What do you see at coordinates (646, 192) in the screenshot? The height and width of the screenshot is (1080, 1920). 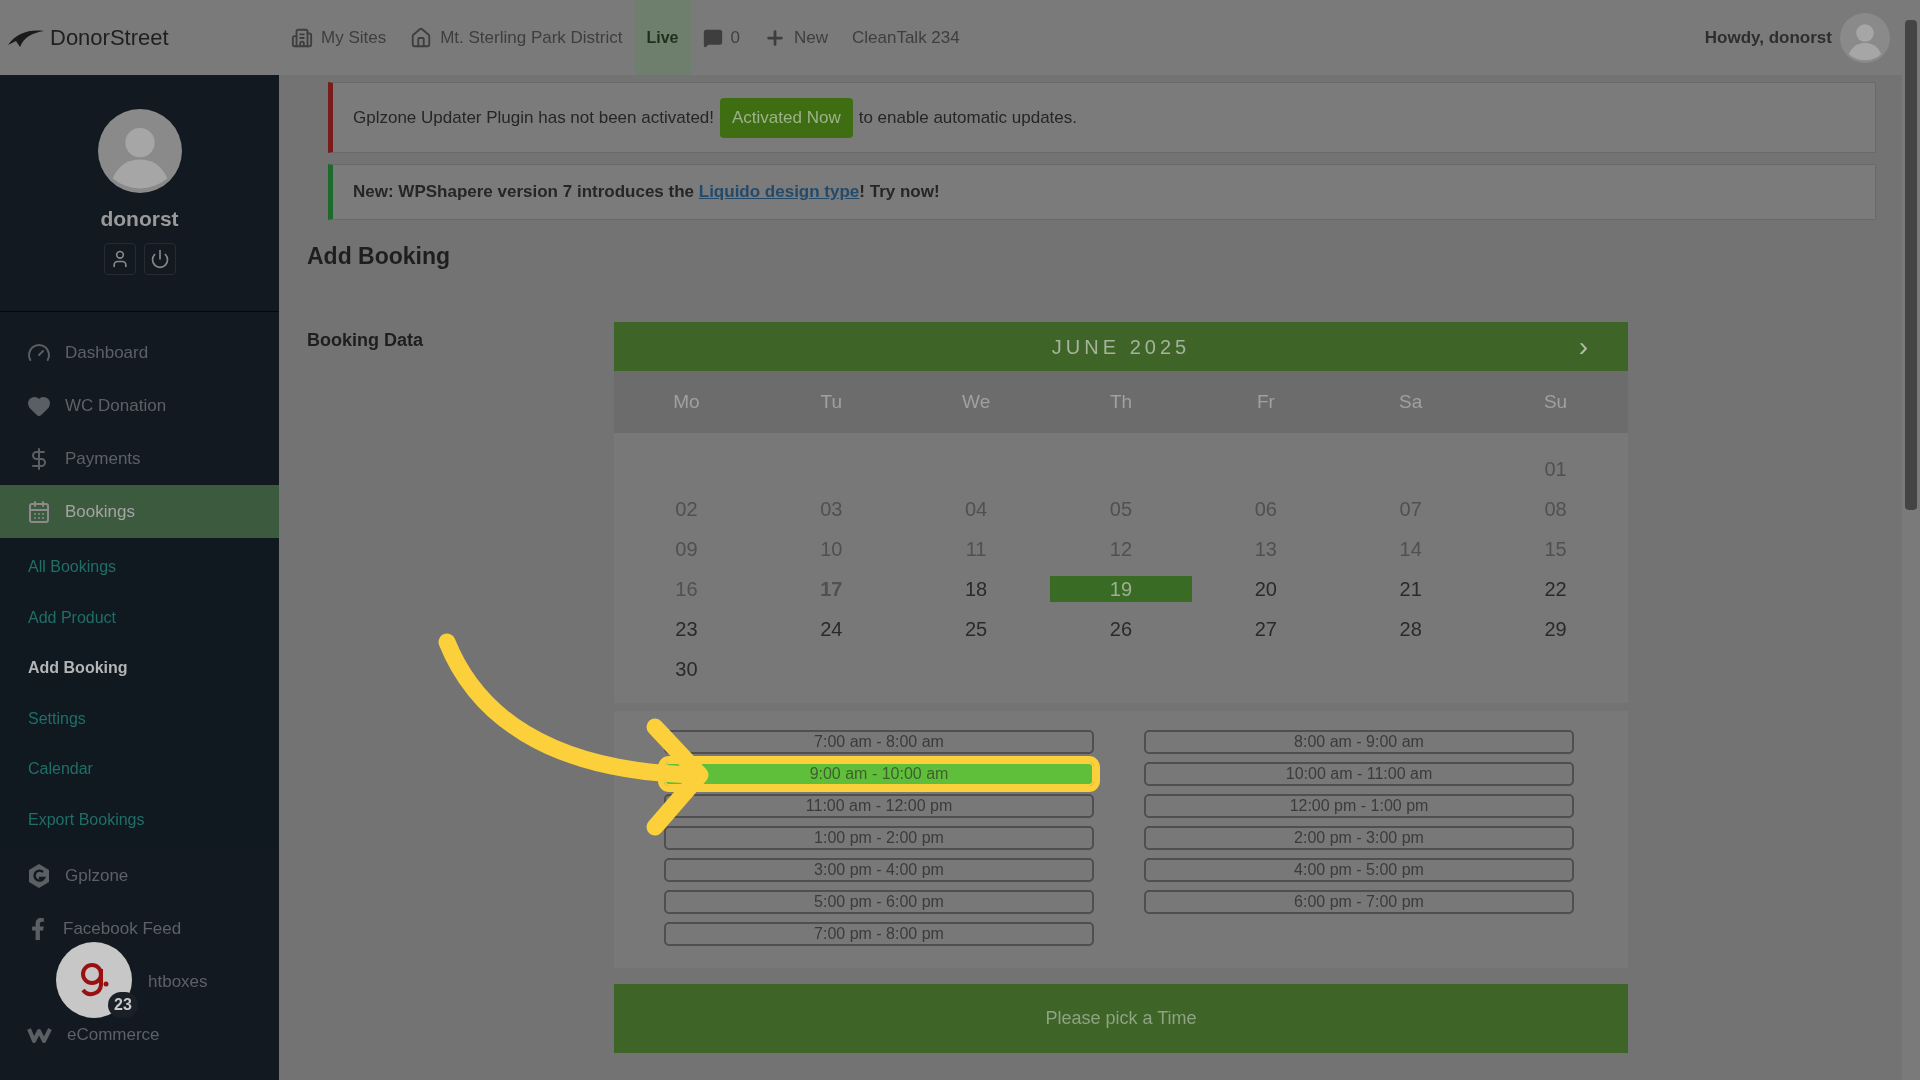 I see `notice-text: New: WPShapere version 7 introduces the Liquido design type! Try now!` at bounding box center [646, 192].